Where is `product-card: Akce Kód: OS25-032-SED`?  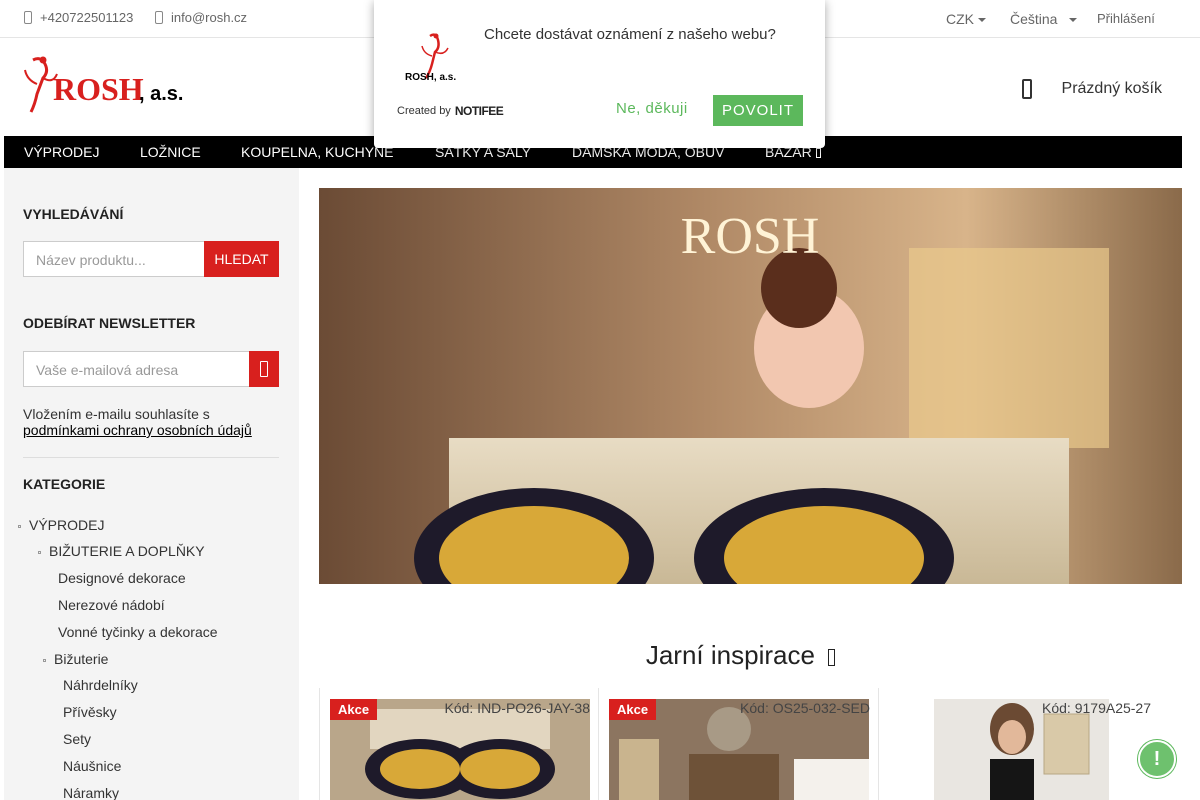 product-card: Akce Kód: OS25-032-SED is located at coordinates (739, 744).